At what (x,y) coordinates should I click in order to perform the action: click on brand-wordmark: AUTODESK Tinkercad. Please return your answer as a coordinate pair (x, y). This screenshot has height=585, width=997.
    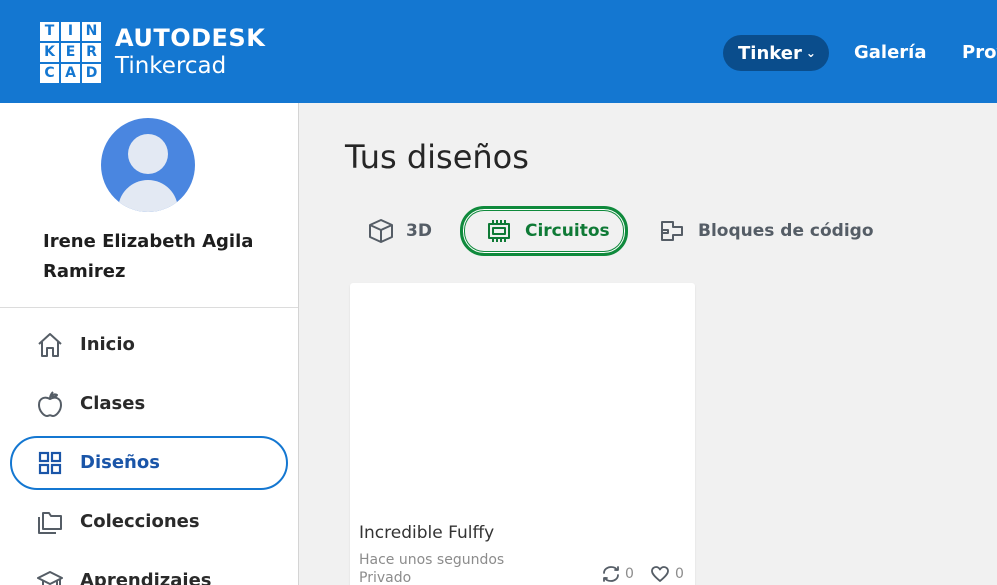
    Looking at the image, I should click on (190, 52).